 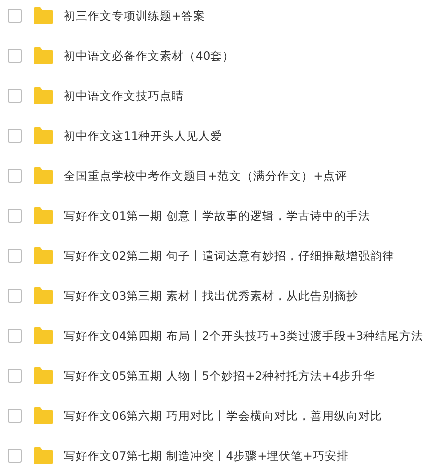 I want to click on folder-name: 初中语文作文技巧点睛, so click(x=124, y=96).